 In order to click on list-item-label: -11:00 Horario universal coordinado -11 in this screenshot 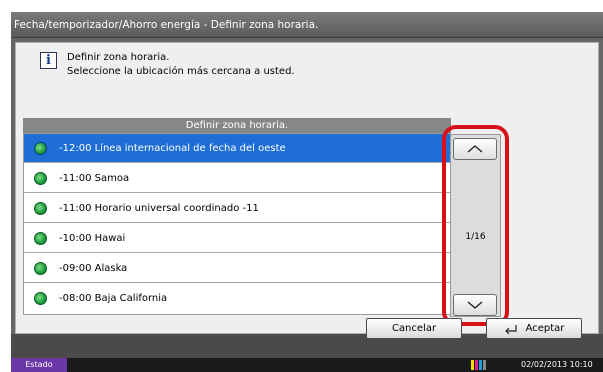, I will do `click(159, 208)`.